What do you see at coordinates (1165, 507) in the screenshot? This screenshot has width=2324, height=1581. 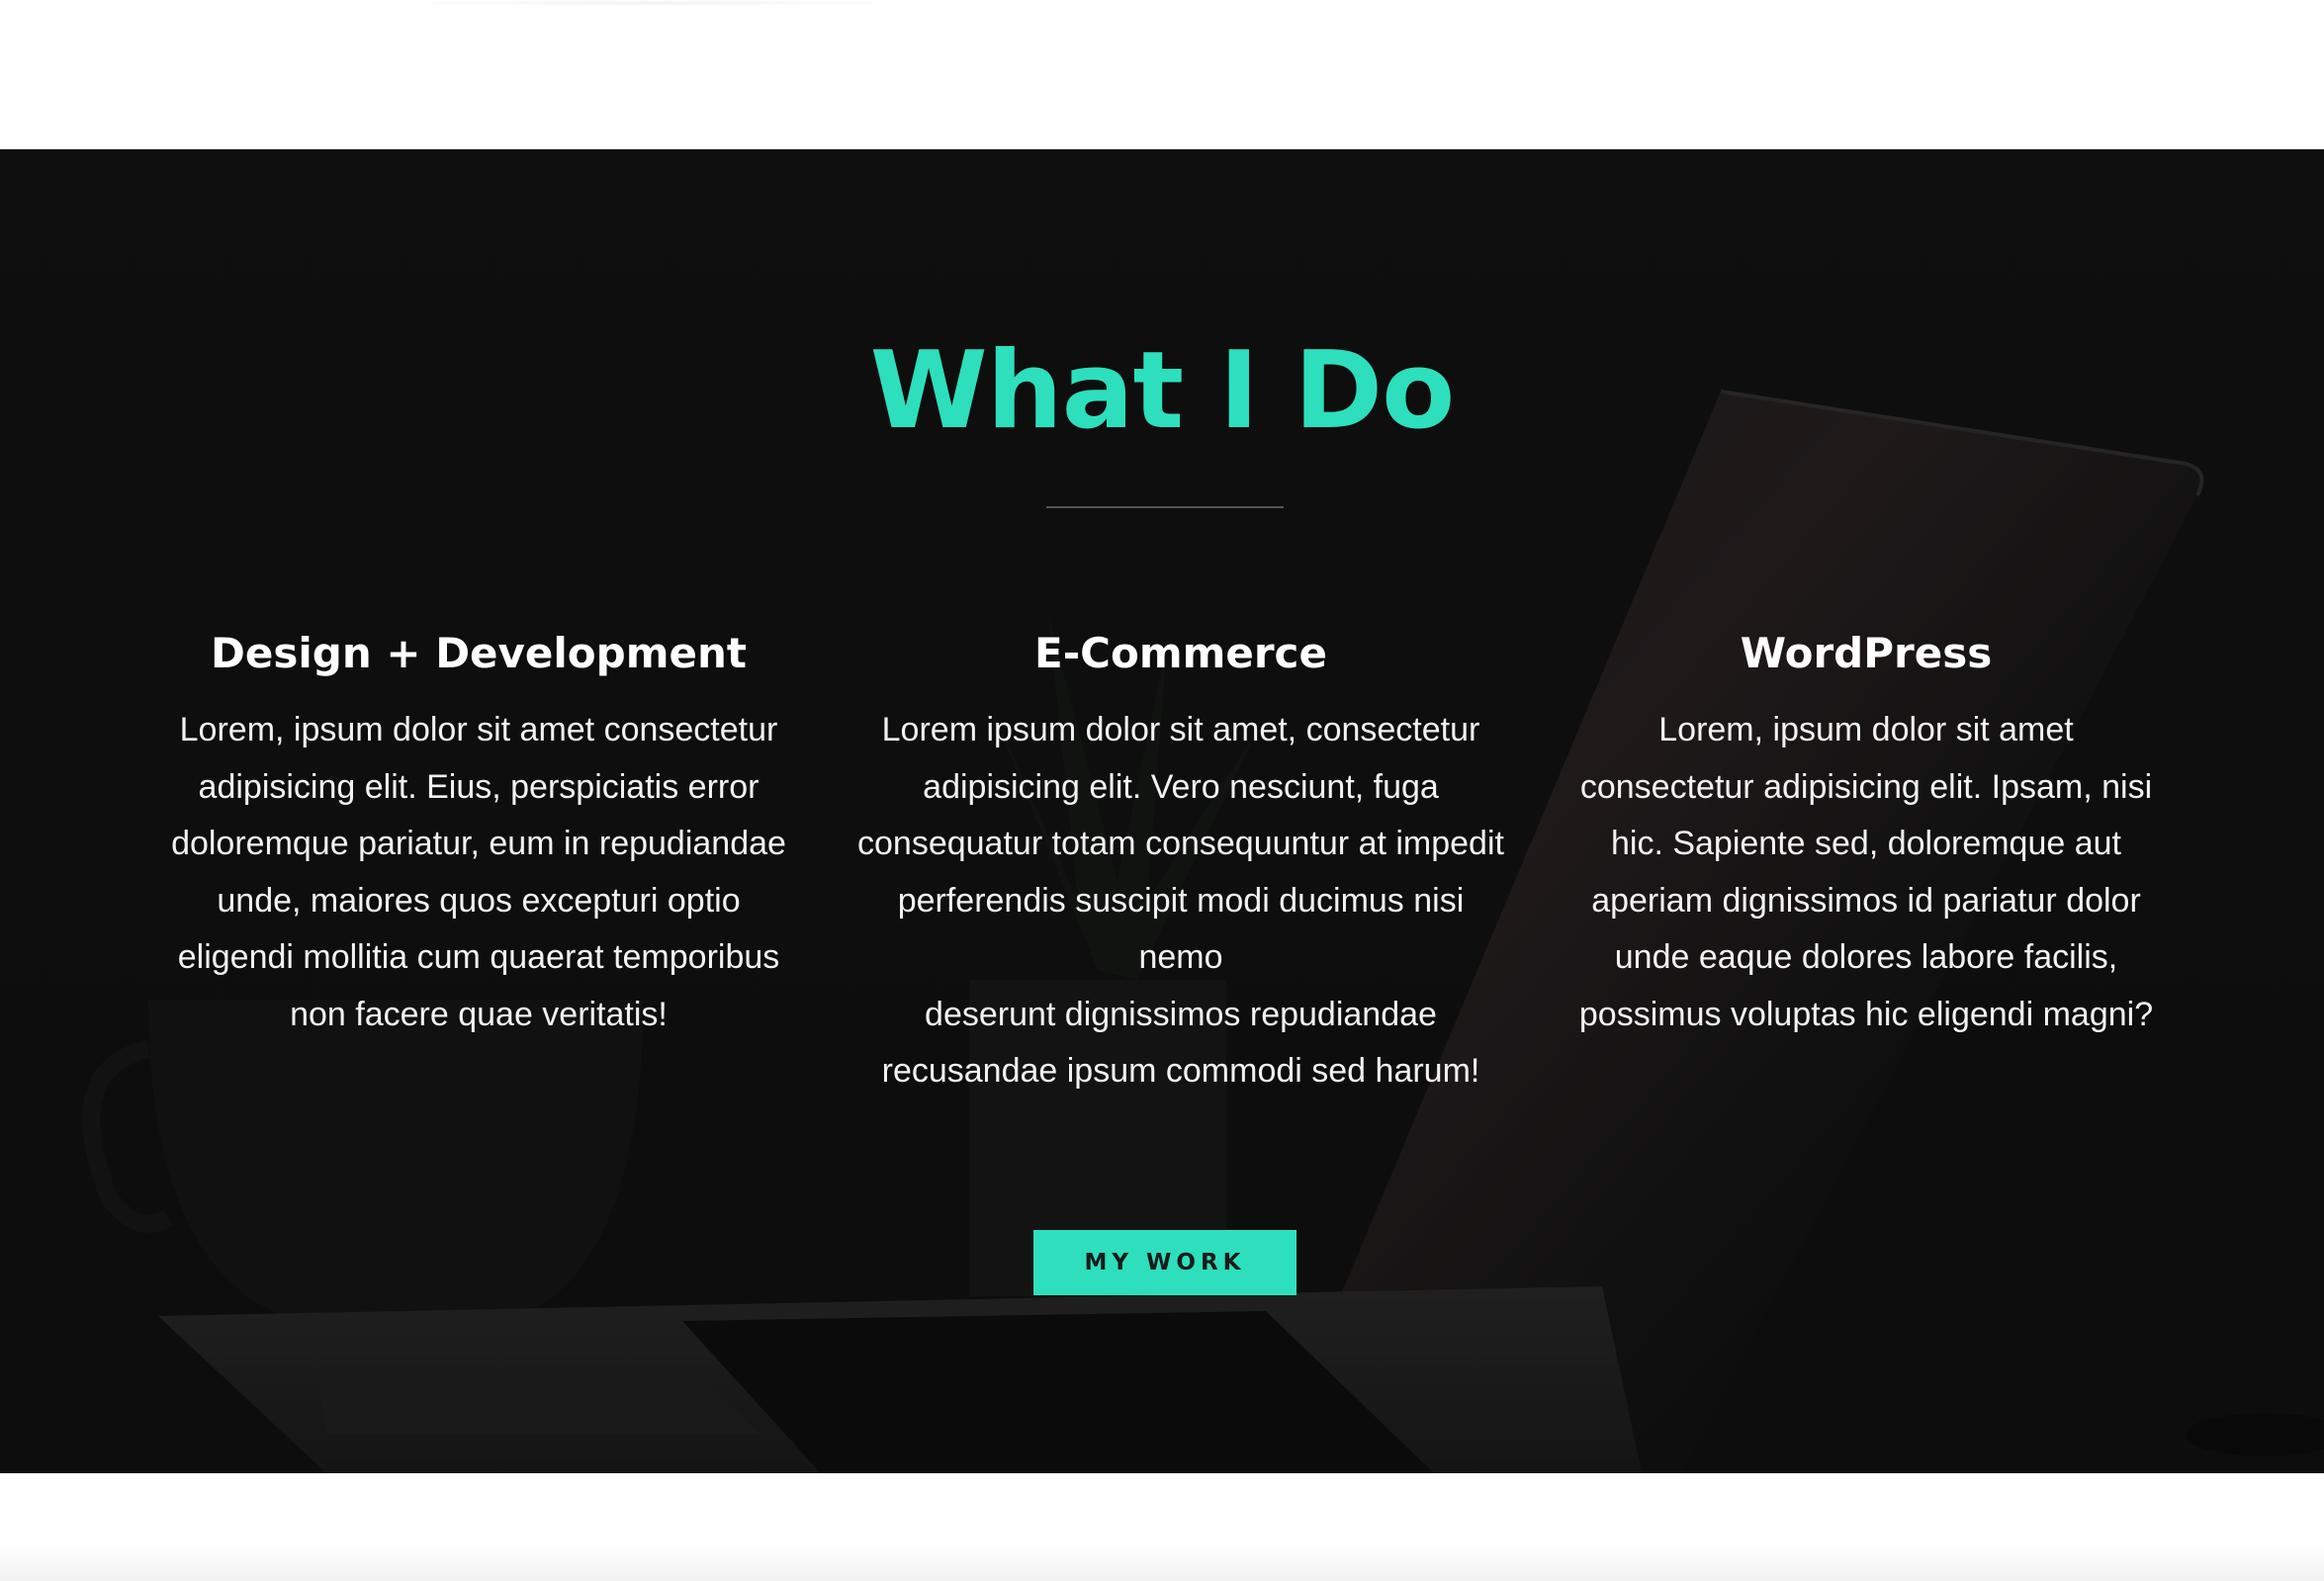 I see `title-divider` at bounding box center [1165, 507].